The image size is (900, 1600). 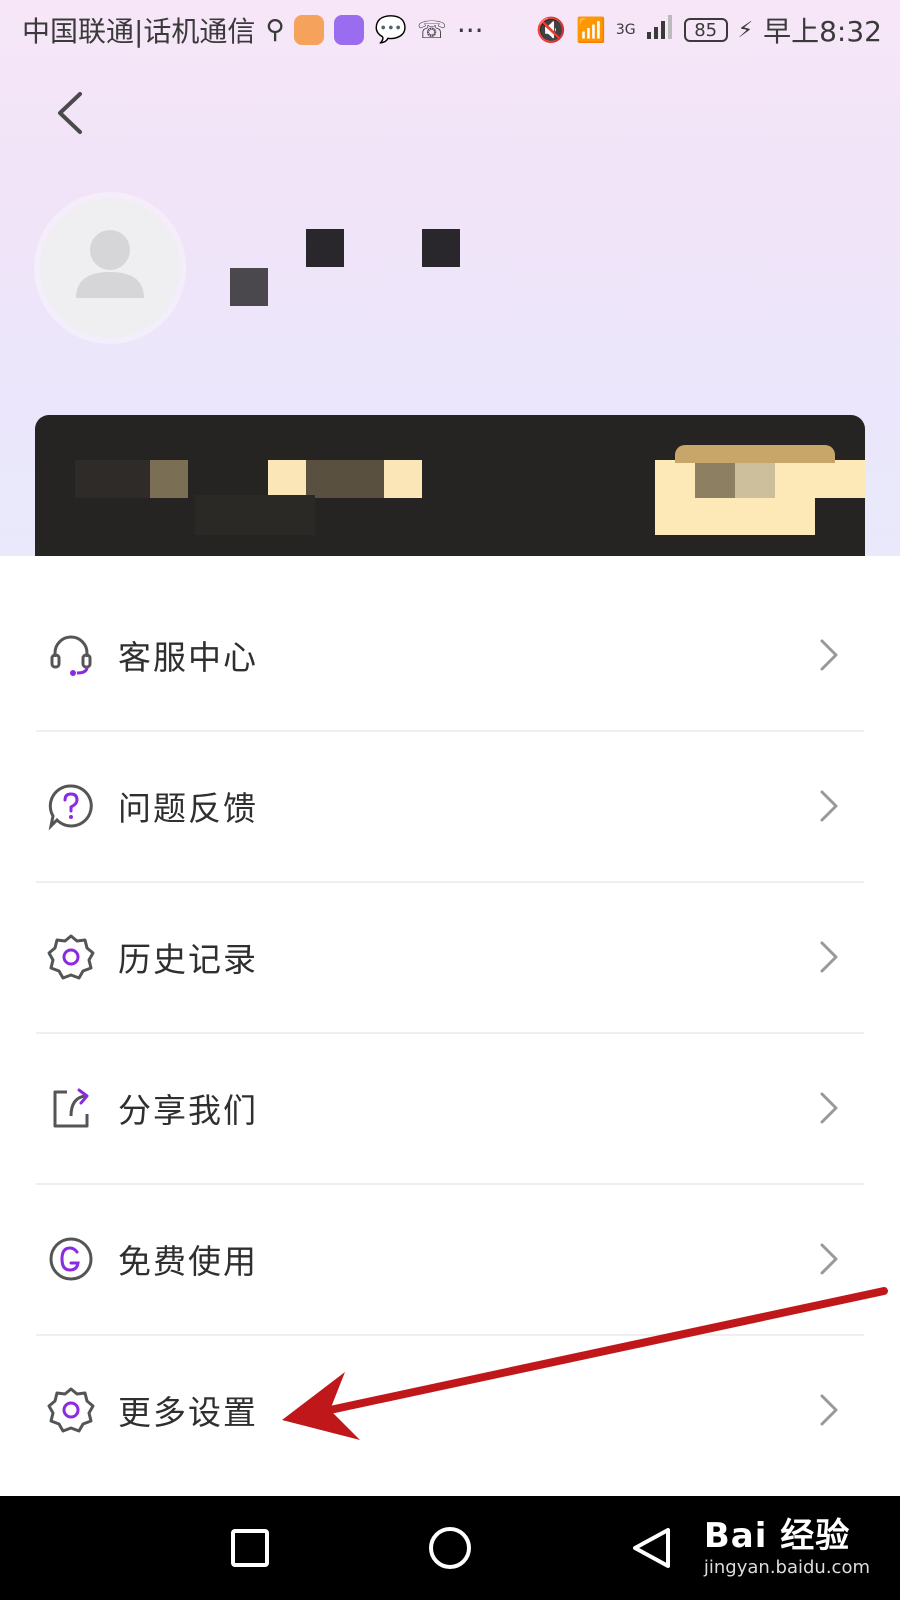 I want to click on back-nav-button, so click(x=651, y=1550).